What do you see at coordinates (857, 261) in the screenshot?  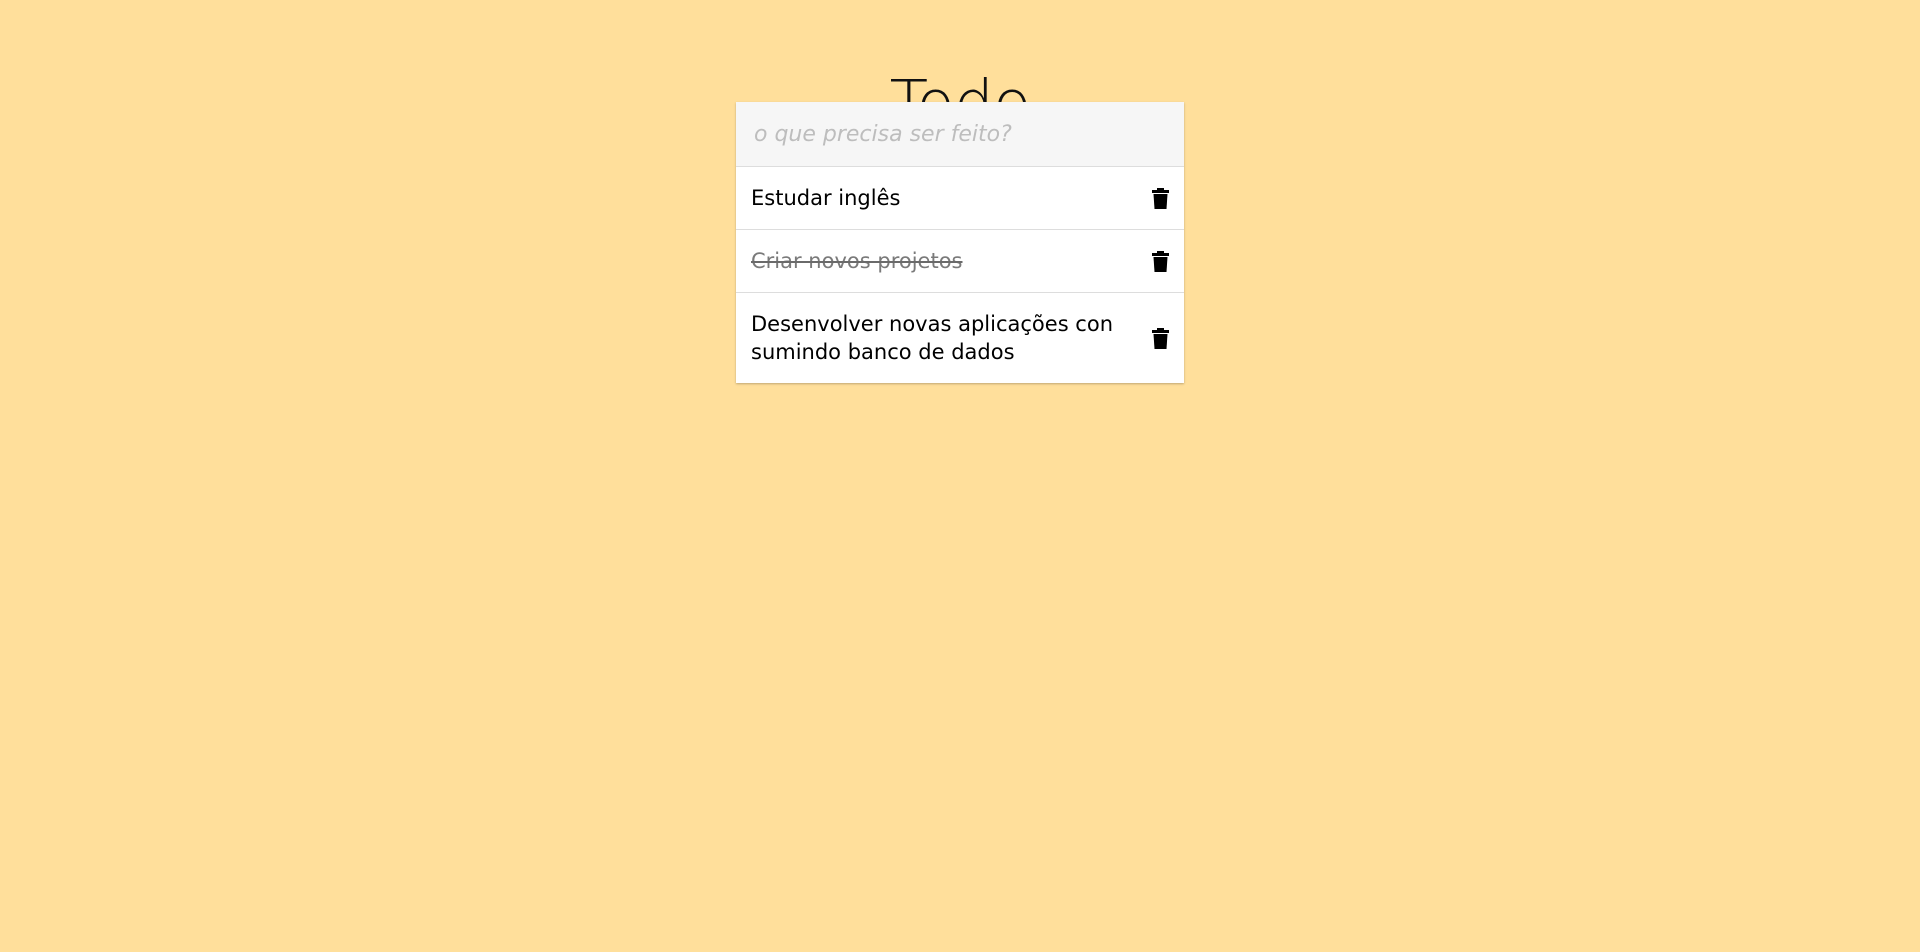 I see `todo-item-label: Criar novos projetos` at bounding box center [857, 261].